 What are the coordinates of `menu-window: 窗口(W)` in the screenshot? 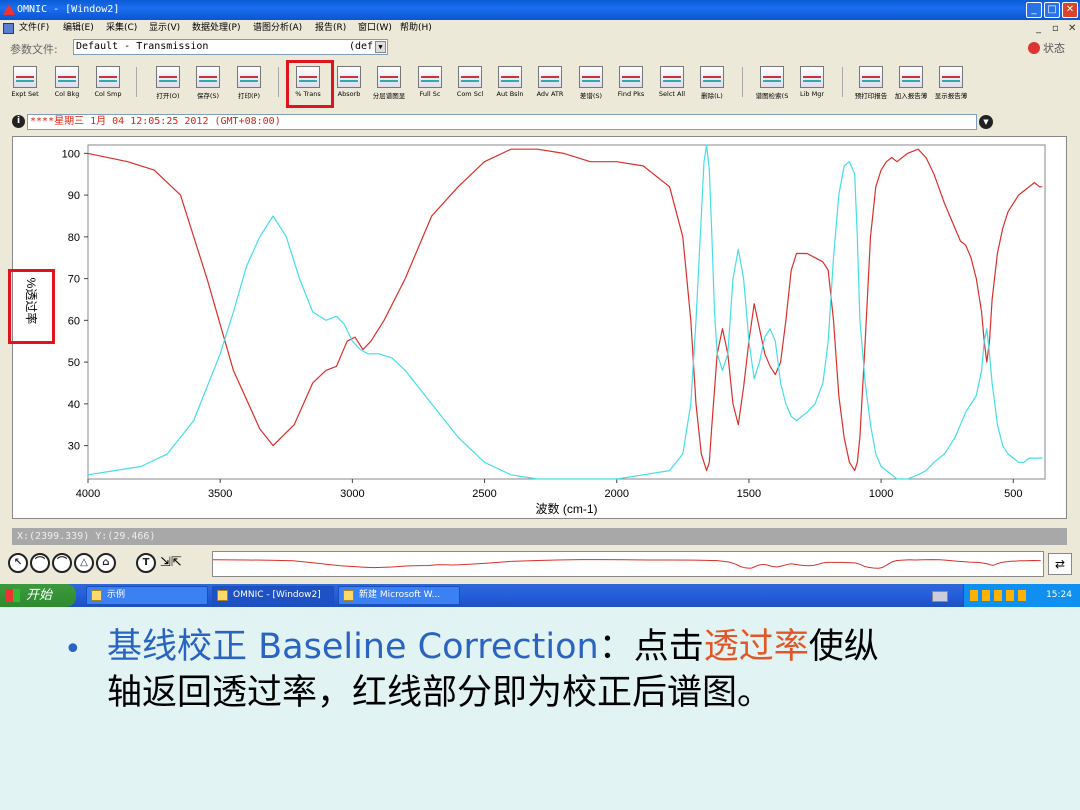 It's located at (375, 28).